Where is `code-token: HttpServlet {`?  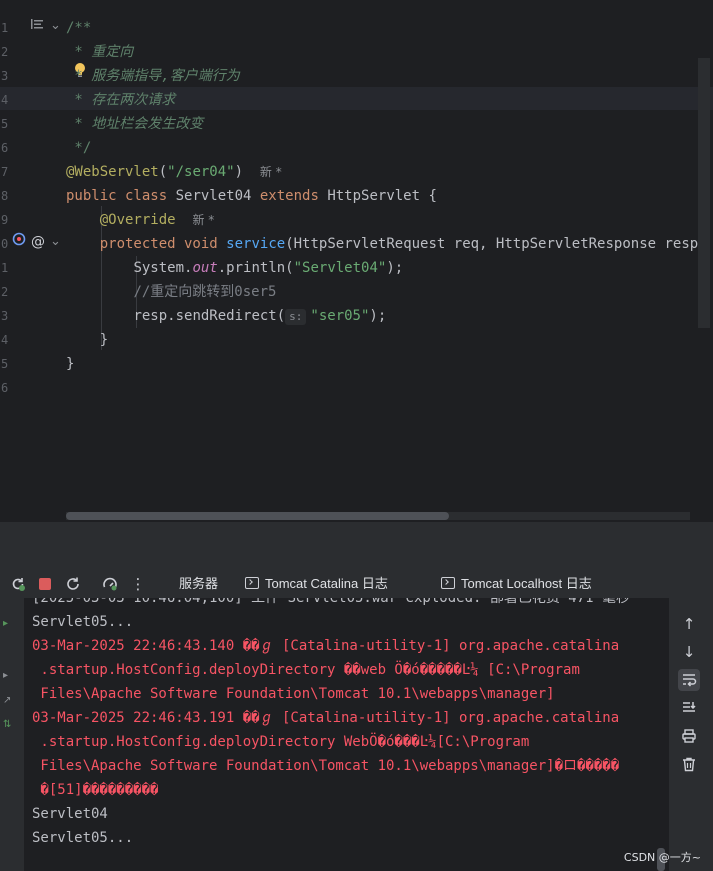
code-token: HttpServlet { is located at coordinates (377, 196).